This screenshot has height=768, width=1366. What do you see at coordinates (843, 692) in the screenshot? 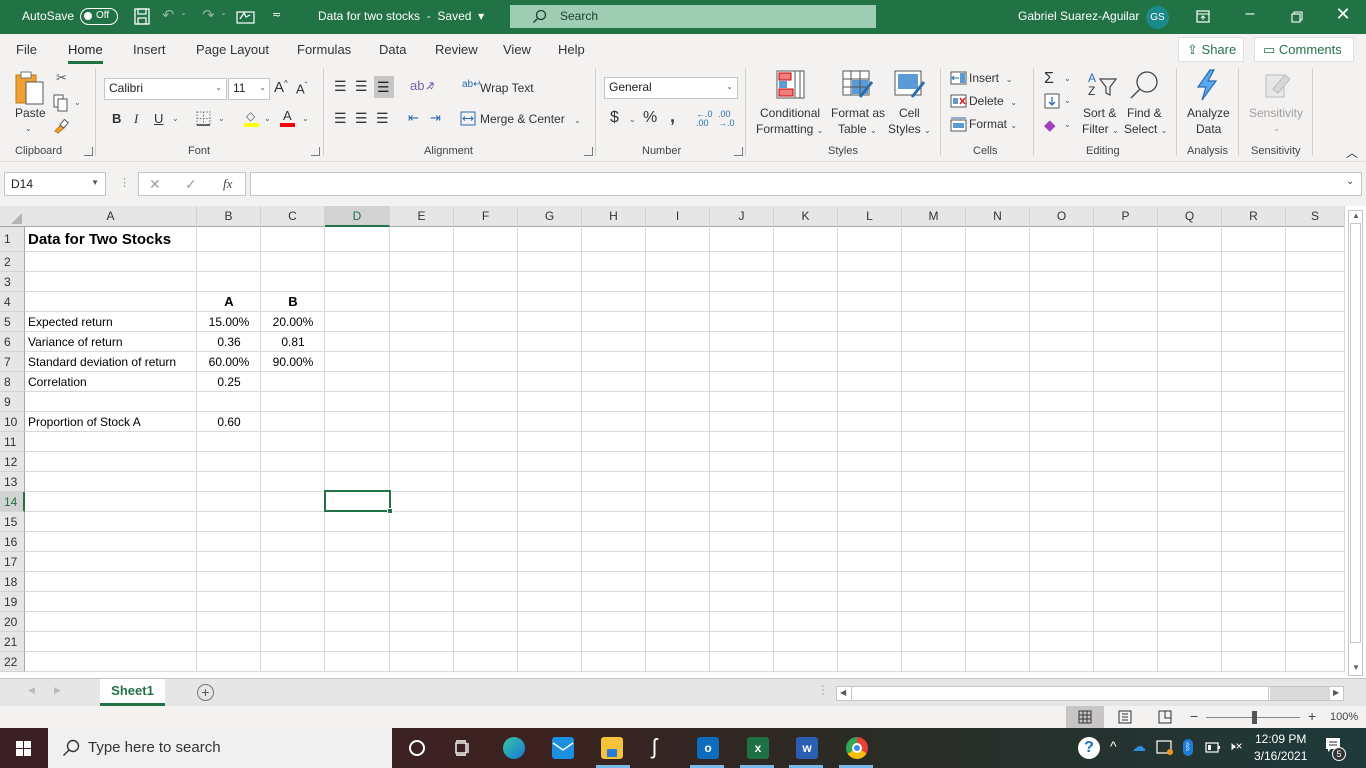
I see `scroll-left-icon: ◀` at bounding box center [843, 692].